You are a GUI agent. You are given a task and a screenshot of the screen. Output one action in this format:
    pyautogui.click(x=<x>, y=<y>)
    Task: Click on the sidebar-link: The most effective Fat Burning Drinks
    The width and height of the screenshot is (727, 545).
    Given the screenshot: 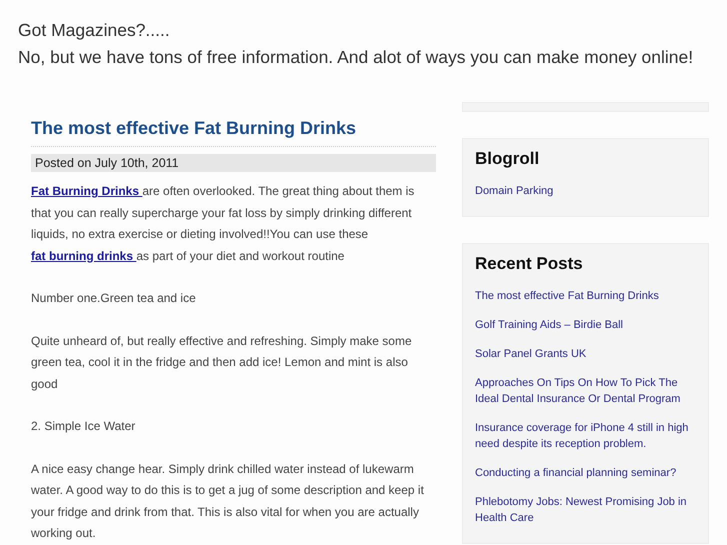 What is the action you would take?
    pyautogui.click(x=585, y=296)
    